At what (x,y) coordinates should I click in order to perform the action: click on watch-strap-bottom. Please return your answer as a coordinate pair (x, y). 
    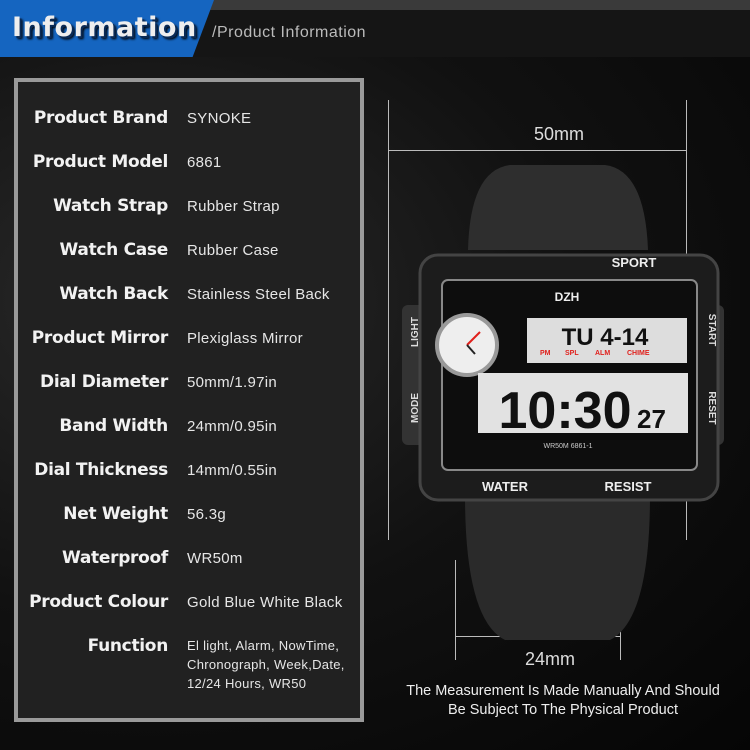
    Looking at the image, I should click on (557, 567).